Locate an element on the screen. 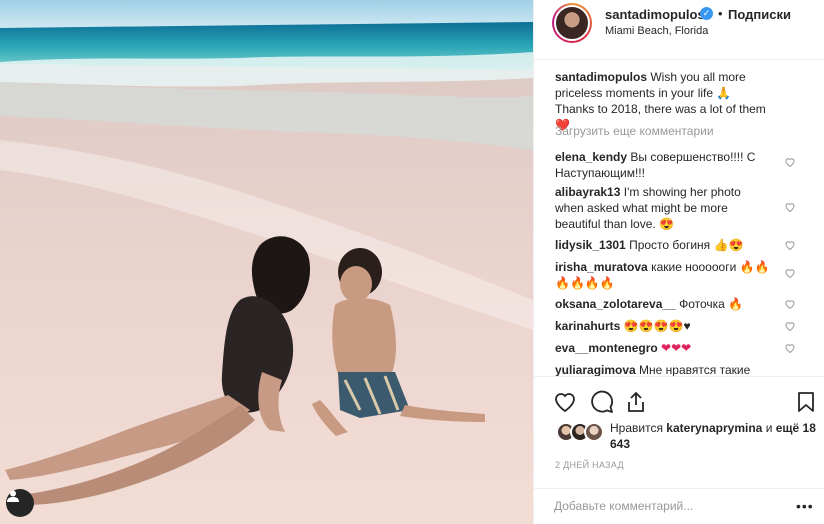 The height and width of the screenshot is (524, 824). likes-prefix: Нравится is located at coordinates (636, 428).